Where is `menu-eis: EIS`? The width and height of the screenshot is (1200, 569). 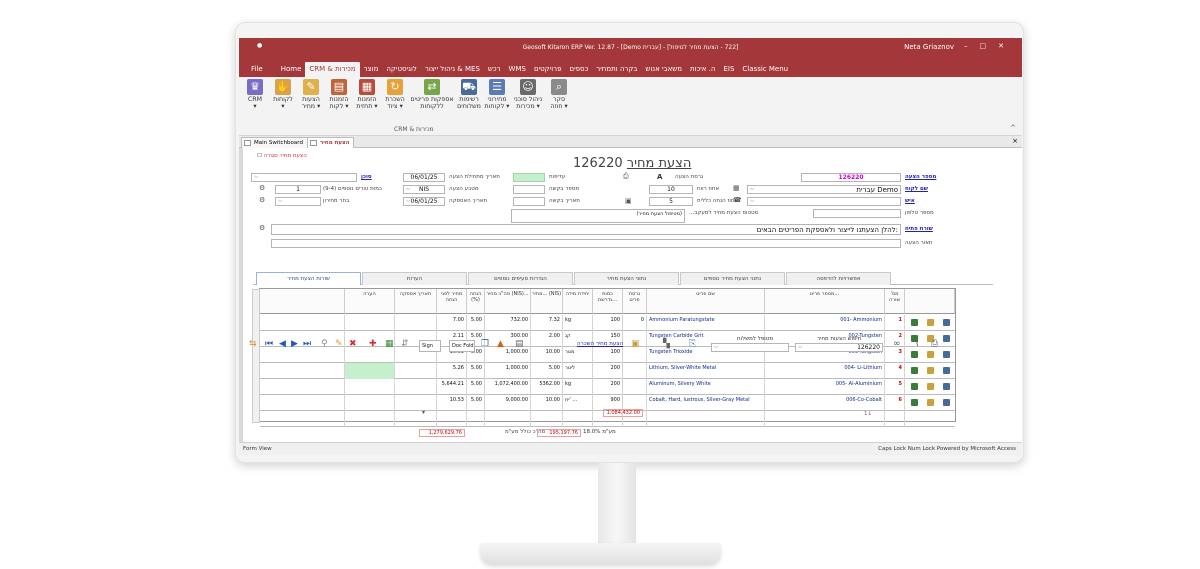 menu-eis: EIS is located at coordinates (728, 71).